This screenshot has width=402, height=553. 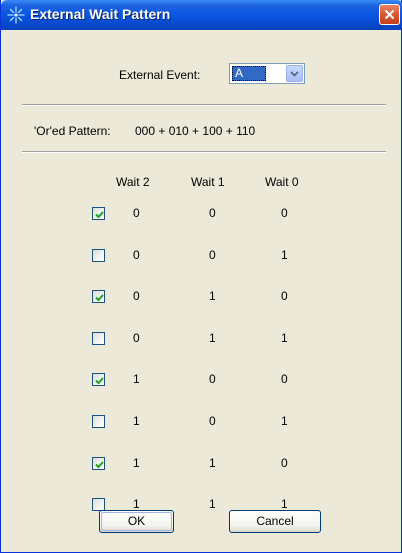 I want to click on close-icon, so click(x=389, y=14).